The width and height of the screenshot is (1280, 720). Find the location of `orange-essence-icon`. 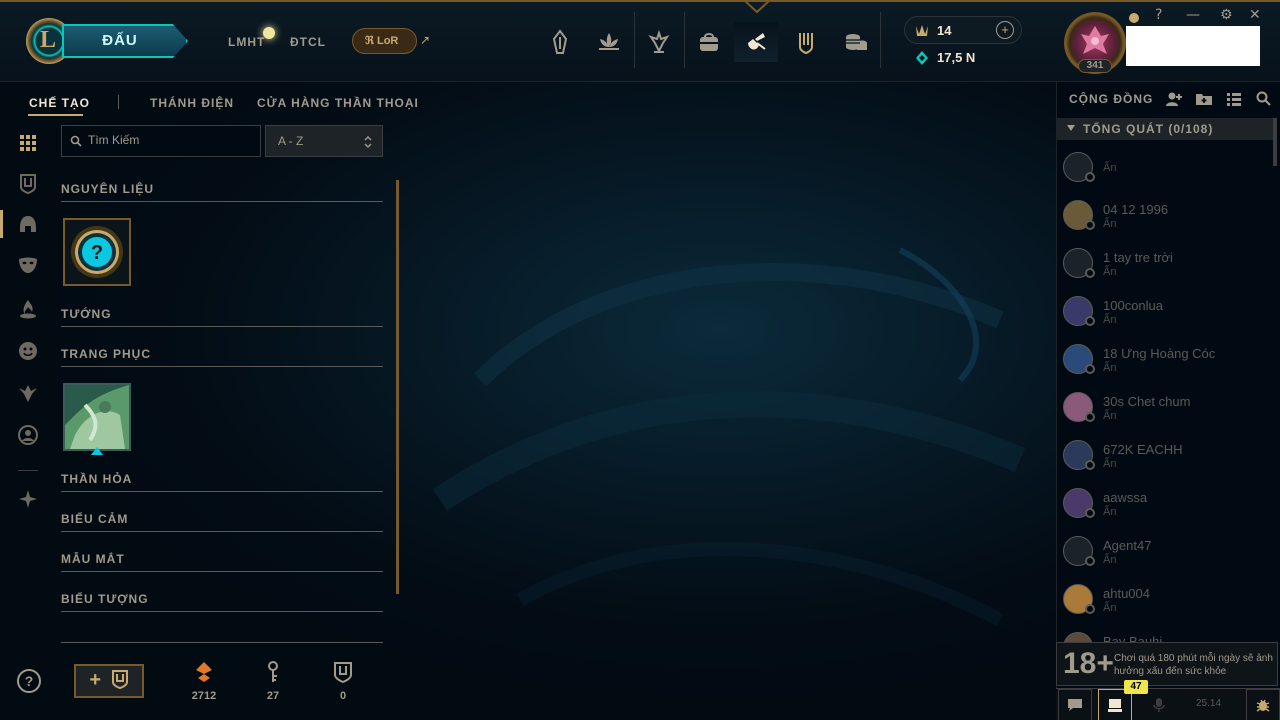

orange-essence-icon is located at coordinates (204, 672).